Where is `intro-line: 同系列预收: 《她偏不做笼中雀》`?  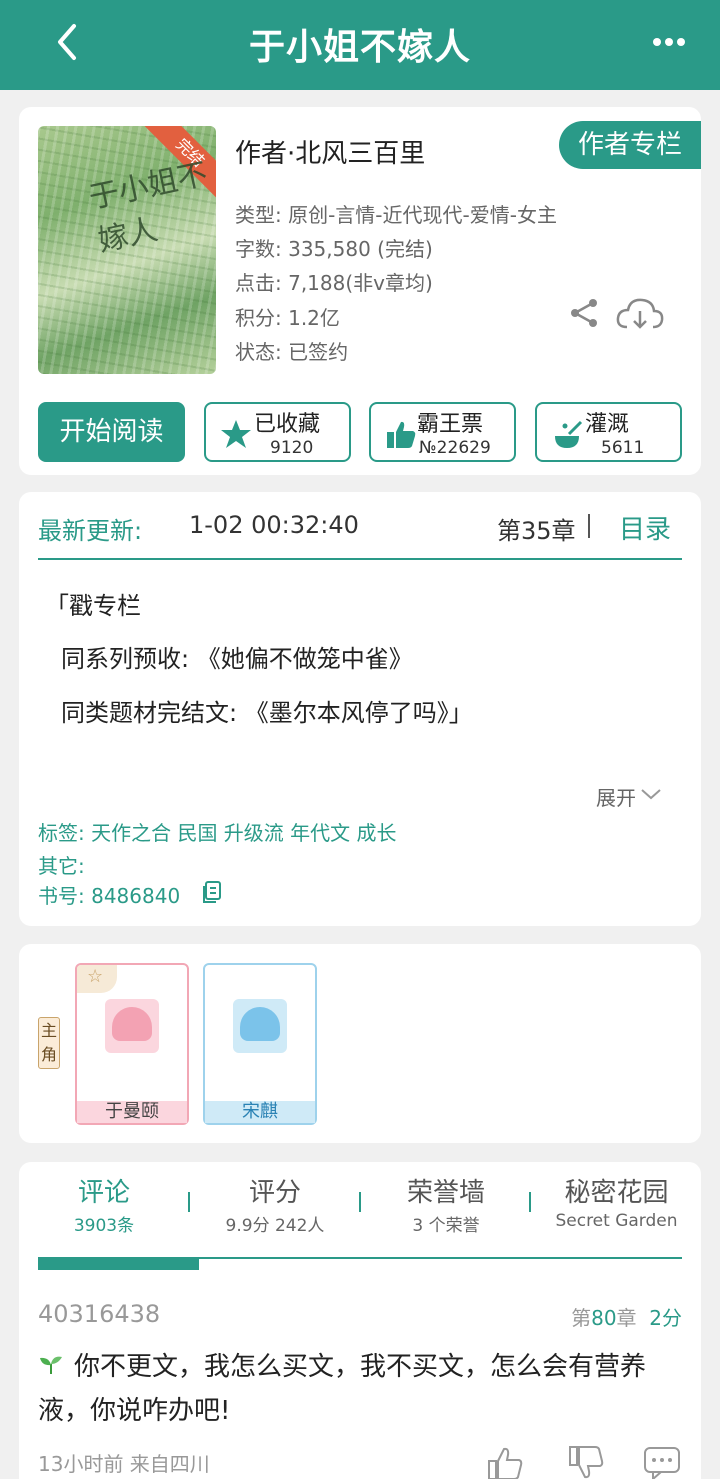 intro-line: 同系列预收: 《她偏不做笼中雀》 is located at coordinates (237, 659).